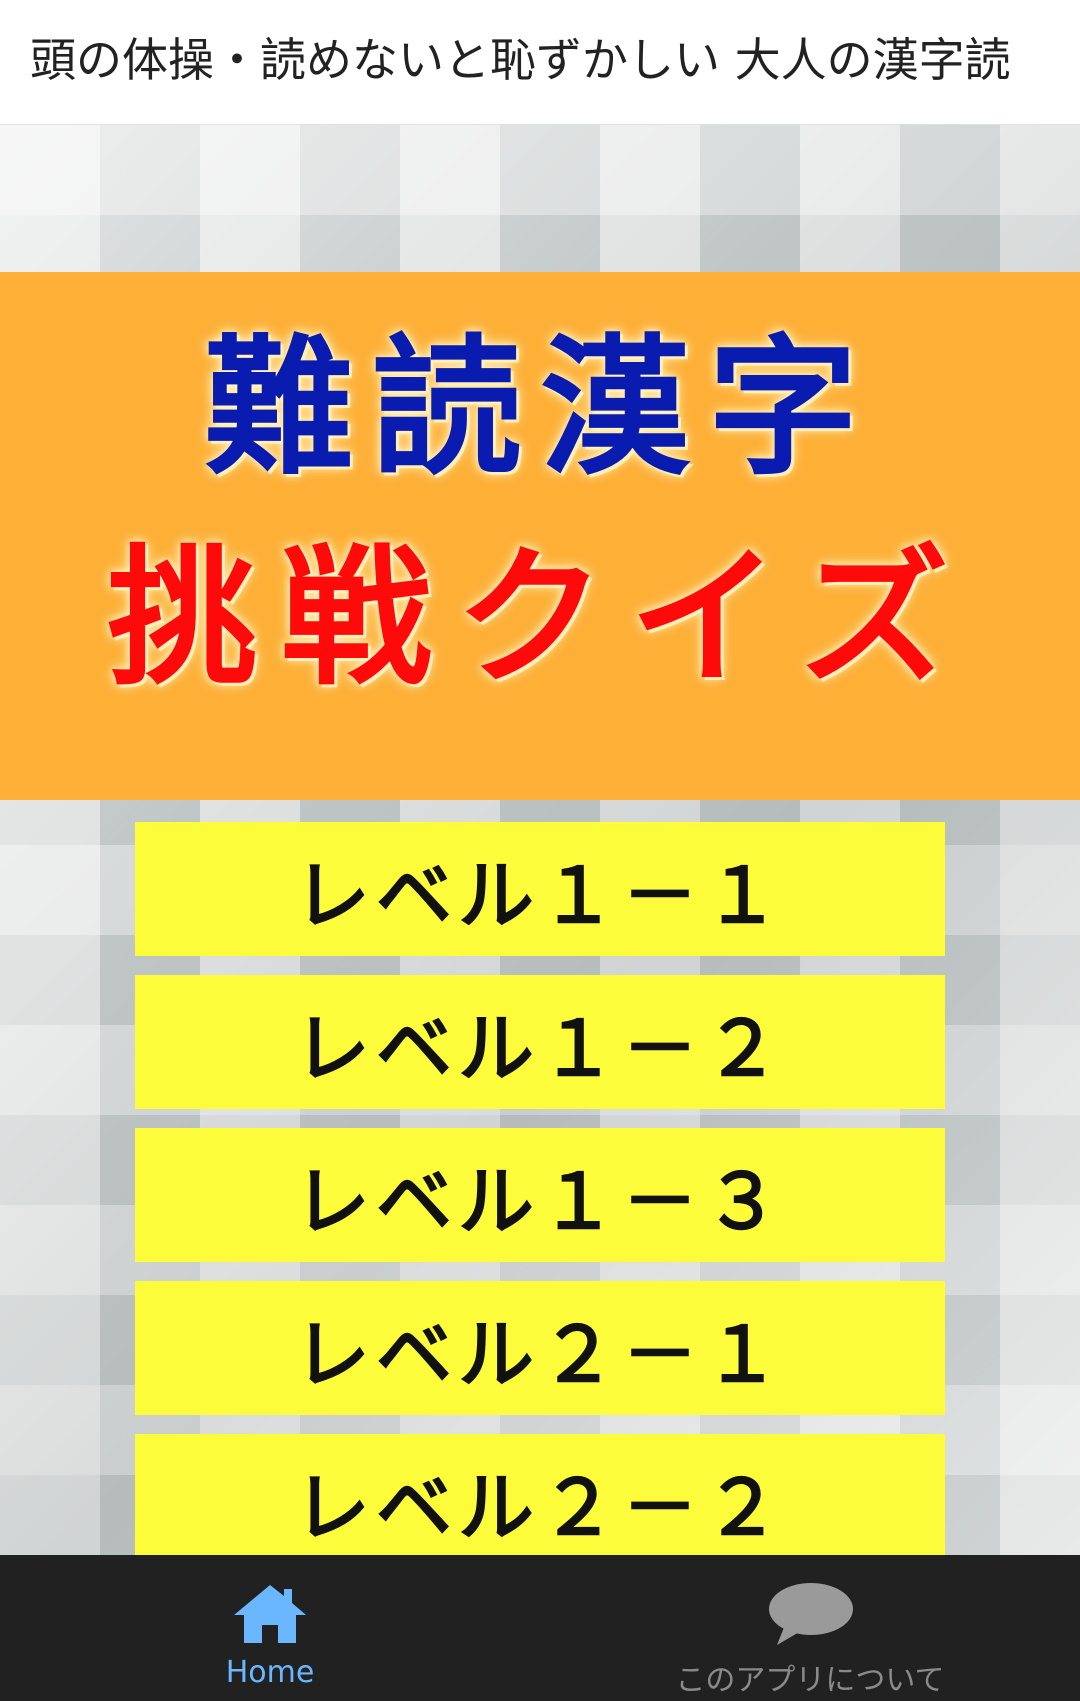 The height and width of the screenshot is (1701, 1080). I want to click on level-button-1-2: レベル１－２, so click(540, 1042).